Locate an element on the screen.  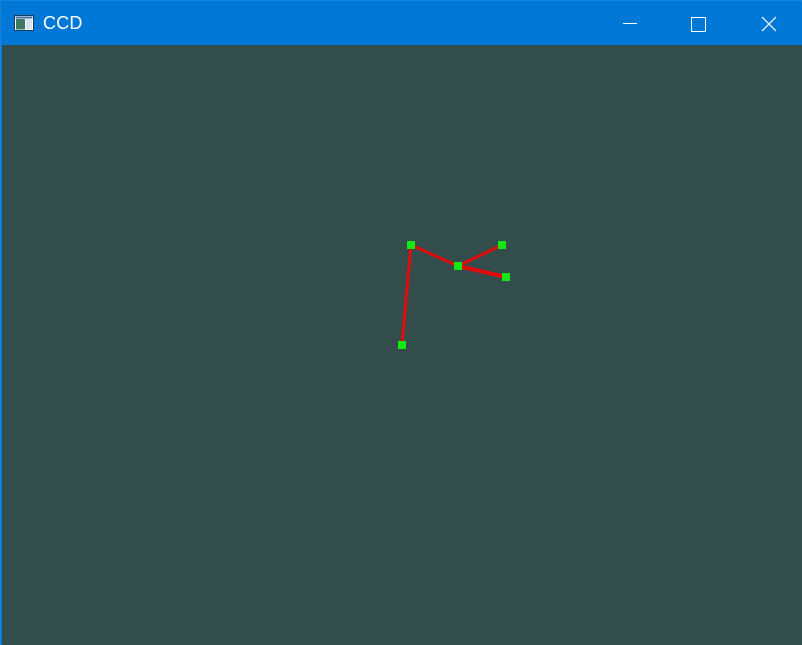
close-icon is located at coordinates (769, 24).